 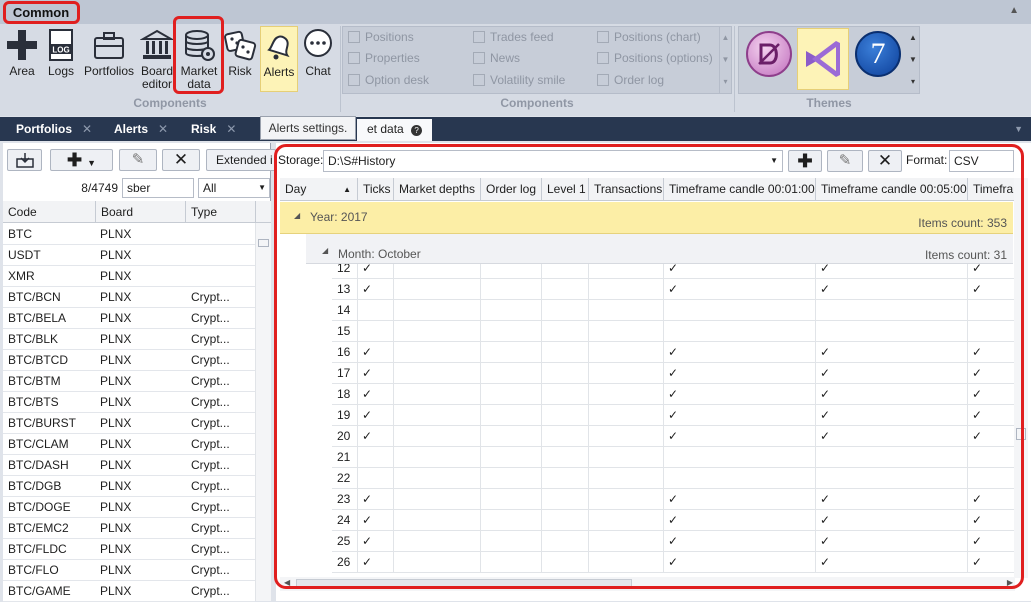 I want to click on edit-storage-button: ✎, so click(x=845, y=161).